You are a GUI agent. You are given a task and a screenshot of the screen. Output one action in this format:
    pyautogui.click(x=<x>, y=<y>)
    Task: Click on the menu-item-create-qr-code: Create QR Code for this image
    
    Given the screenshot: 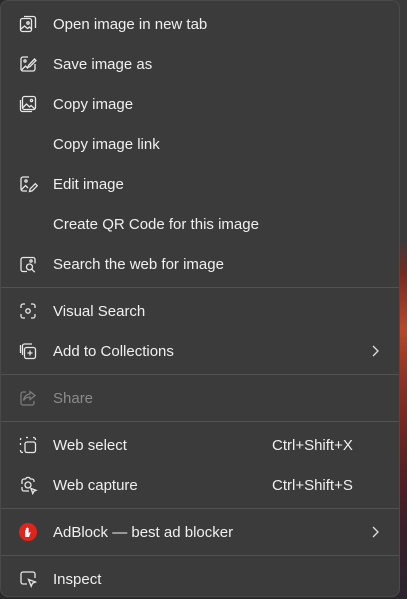 What is the action you would take?
    pyautogui.click(x=200, y=224)
    